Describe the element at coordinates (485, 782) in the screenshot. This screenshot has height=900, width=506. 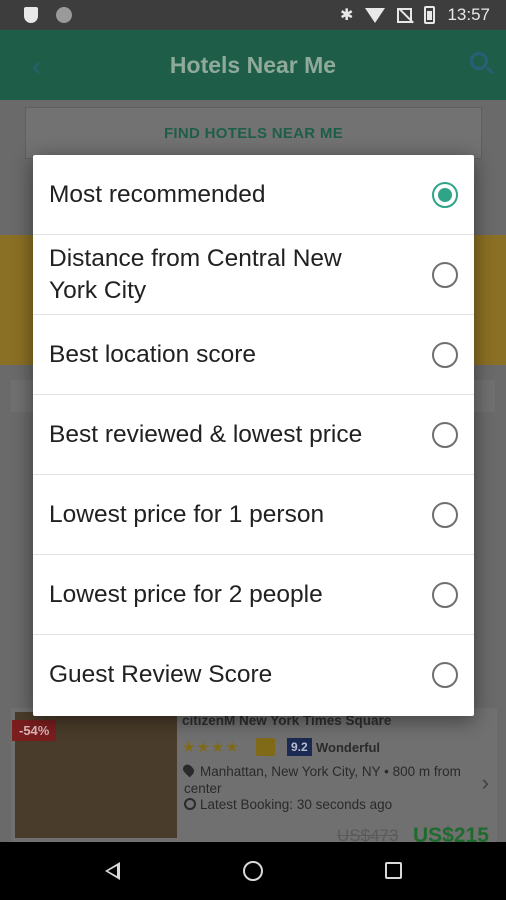
I see `chevron-right-icon: ›` at that location.